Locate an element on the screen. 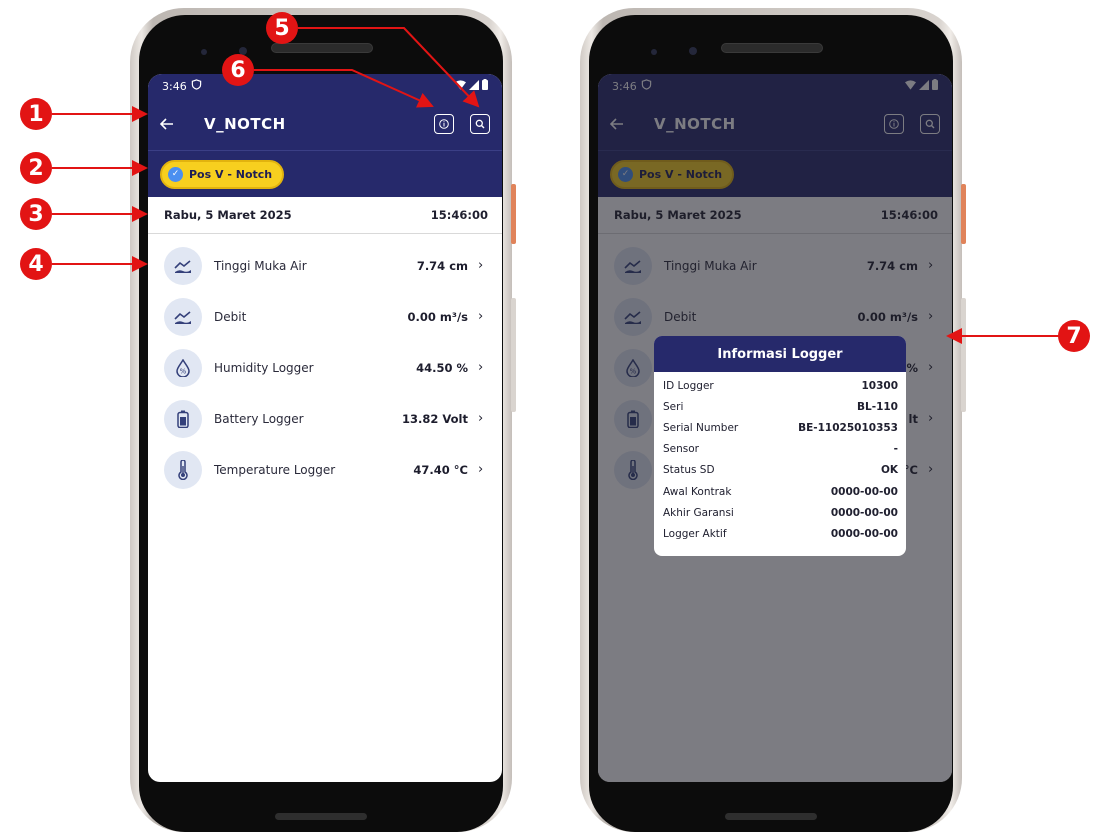  callout-6: 6 is located at coordinates (238, 70).